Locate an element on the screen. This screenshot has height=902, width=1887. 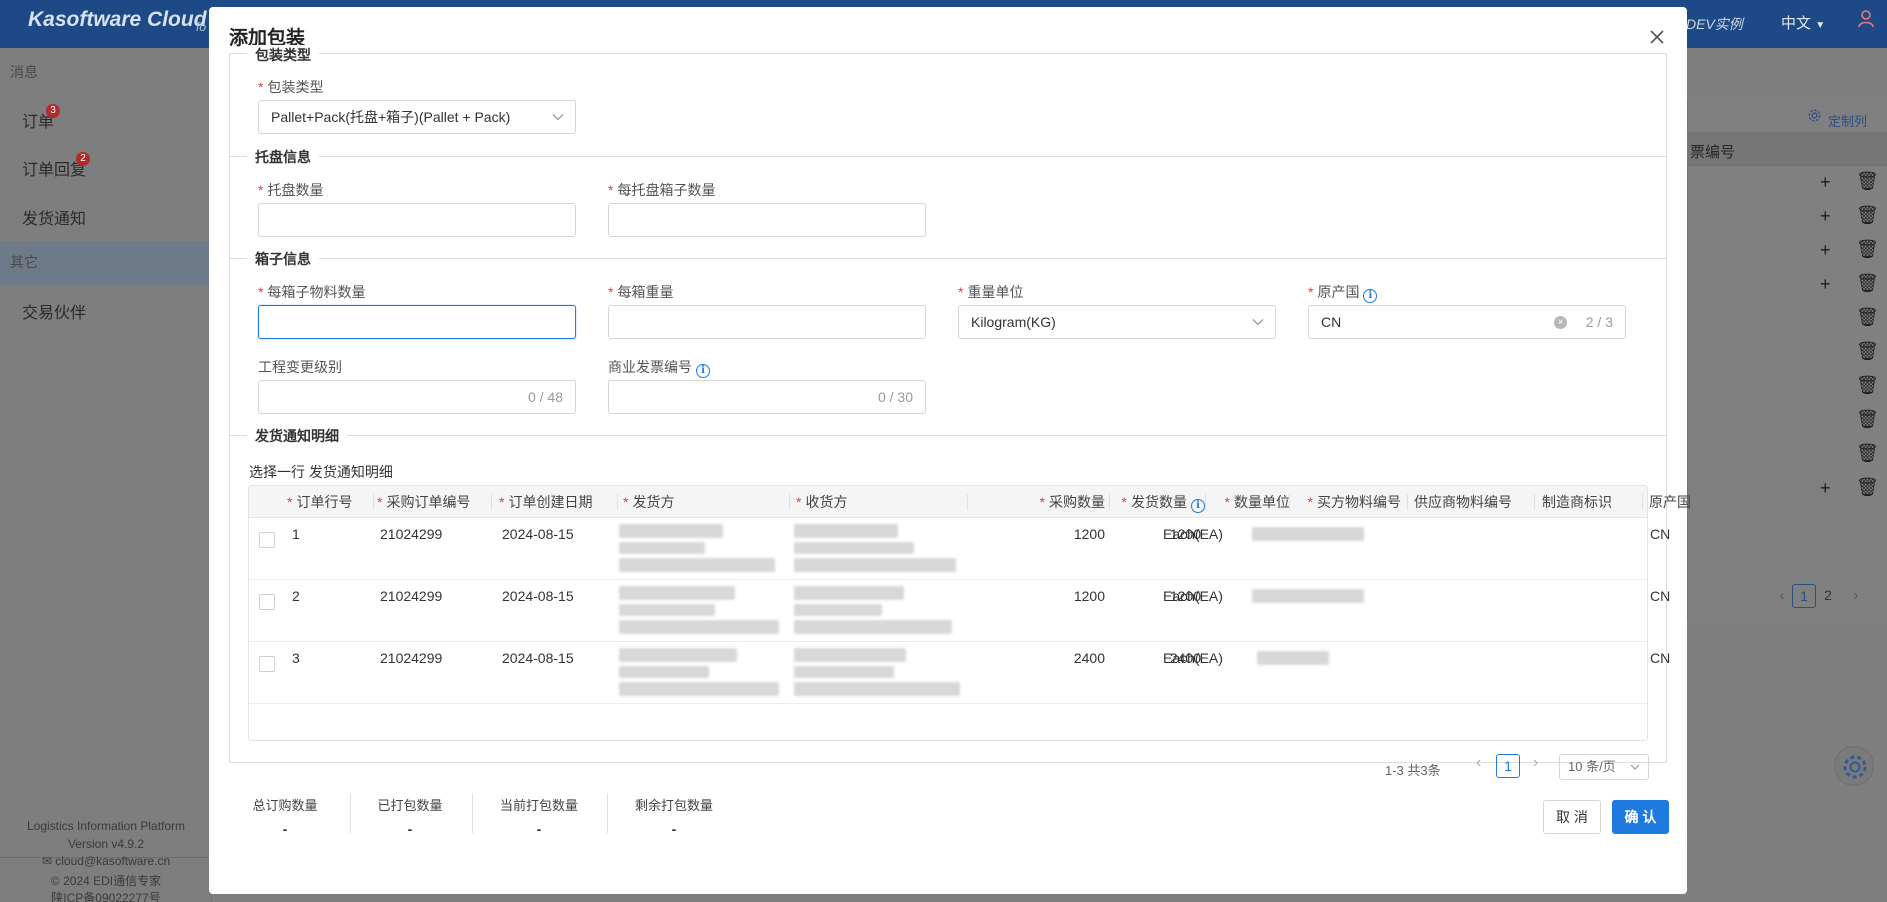
cell-qty: 1200 is located at coordinates (1089, 534).